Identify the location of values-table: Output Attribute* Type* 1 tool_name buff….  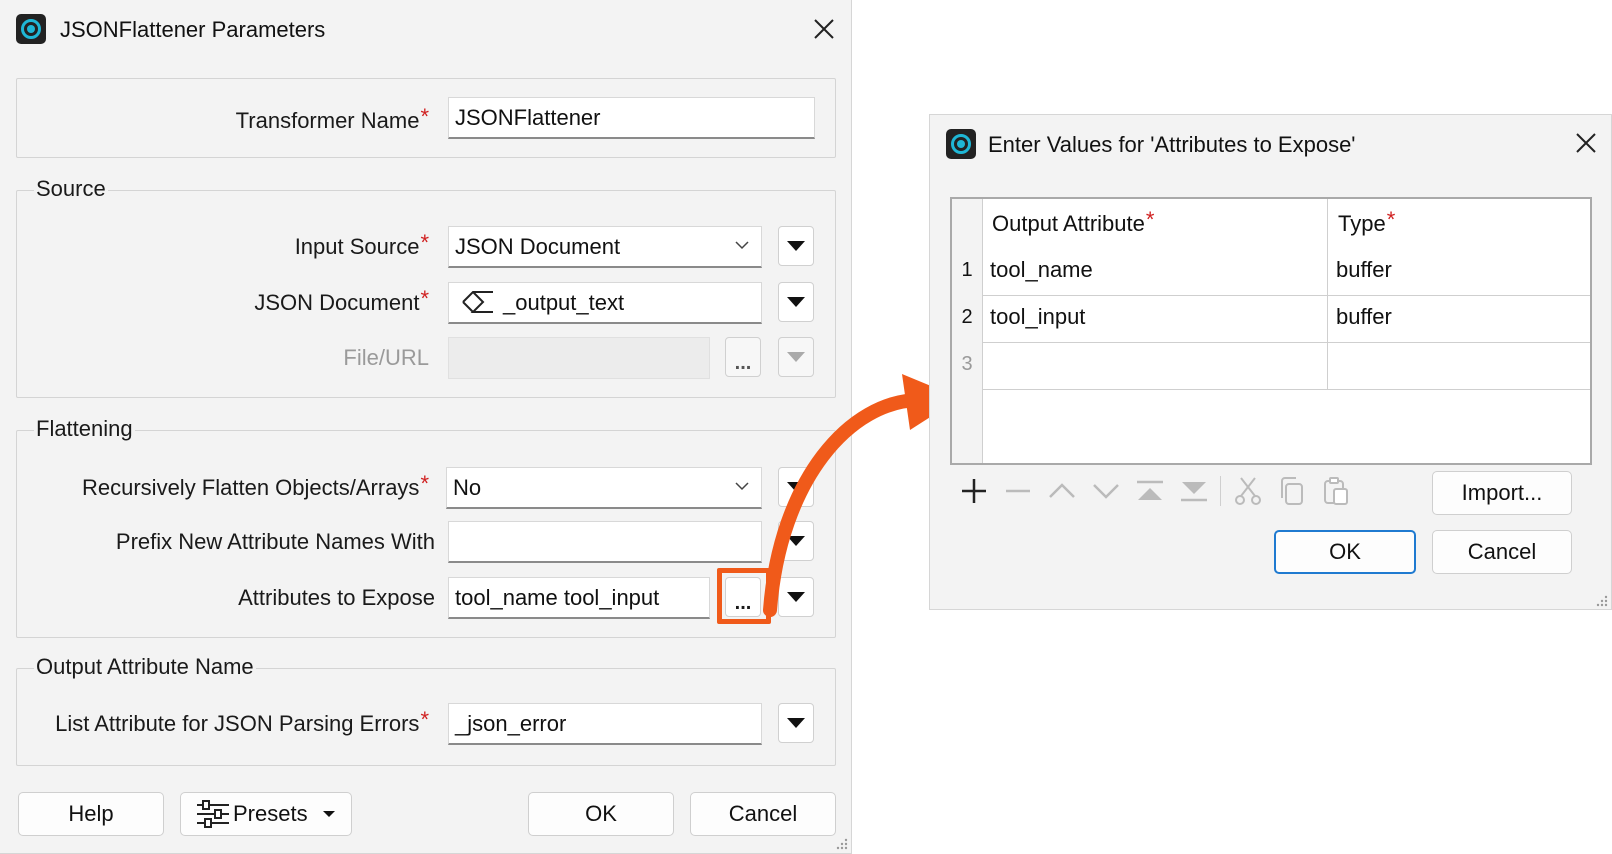
(1271, 331).